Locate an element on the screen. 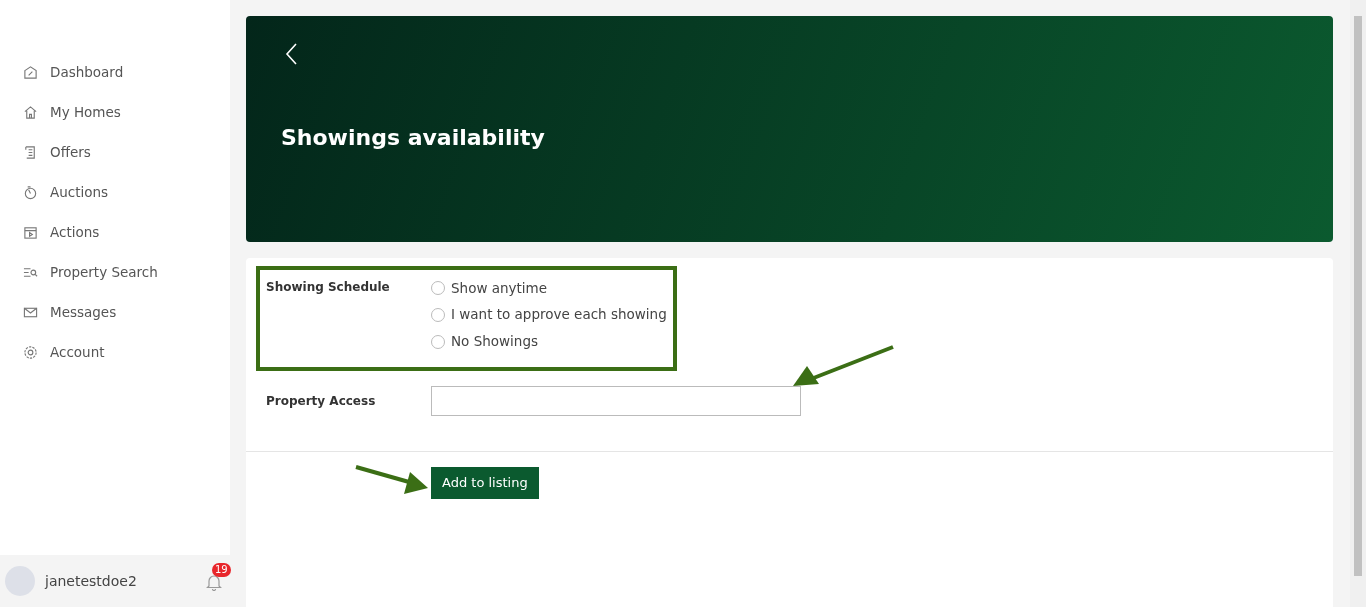 This screenshot has height=607, width=1366. radio-label: No Showings is located at coordinates (494, 341).